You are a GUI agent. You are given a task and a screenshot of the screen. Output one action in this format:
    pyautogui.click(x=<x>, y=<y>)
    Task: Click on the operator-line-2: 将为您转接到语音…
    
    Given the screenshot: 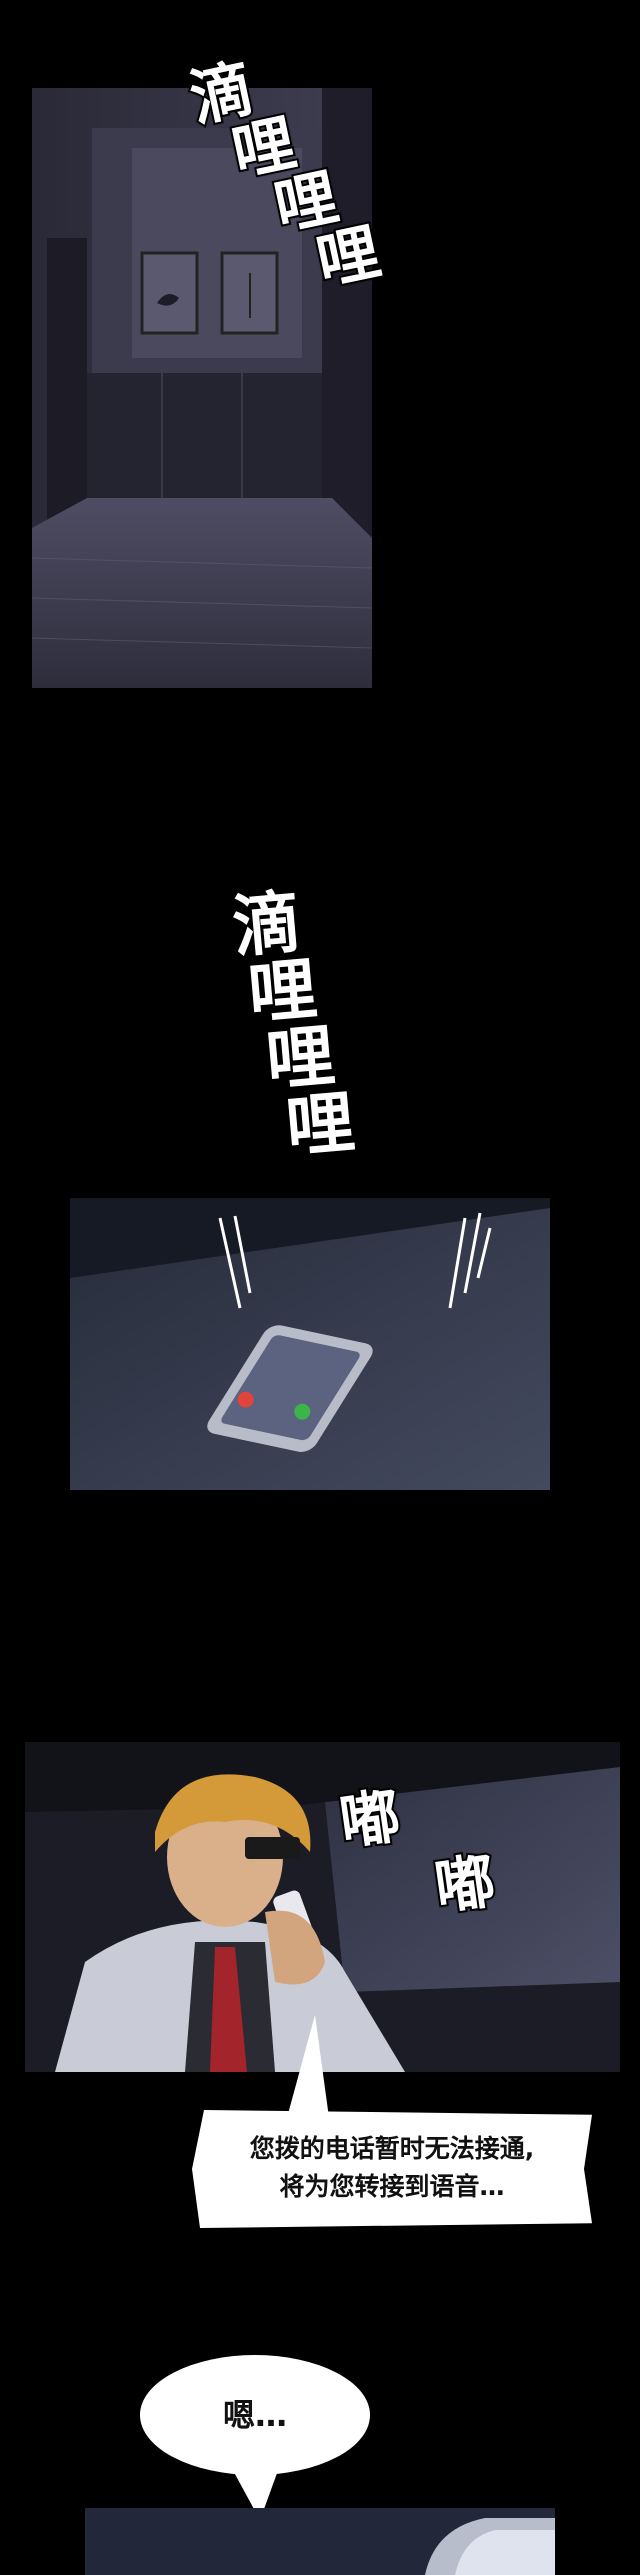 What is the action you would take?
    pyautogui.click(x=392, y=2186)
    